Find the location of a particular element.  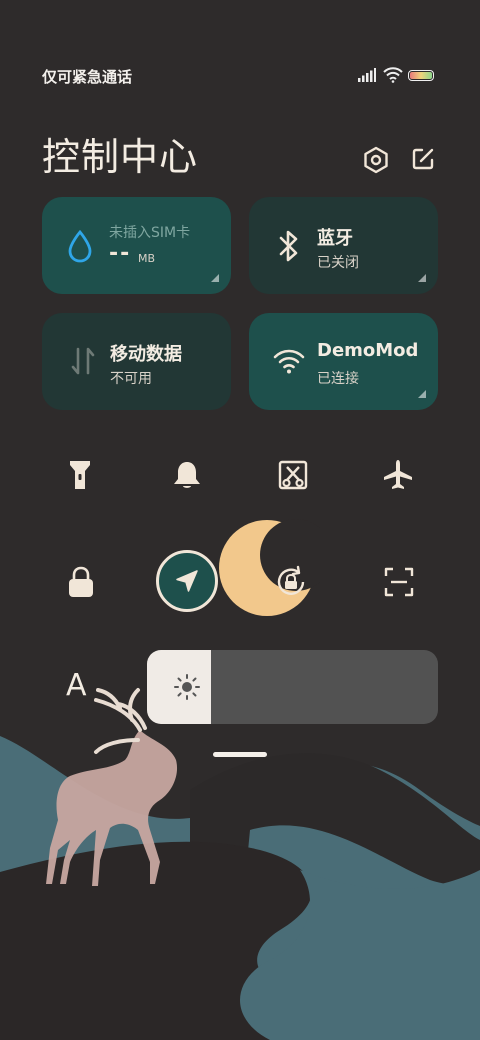

lock-screen-button is located at coordinates (81, 582).